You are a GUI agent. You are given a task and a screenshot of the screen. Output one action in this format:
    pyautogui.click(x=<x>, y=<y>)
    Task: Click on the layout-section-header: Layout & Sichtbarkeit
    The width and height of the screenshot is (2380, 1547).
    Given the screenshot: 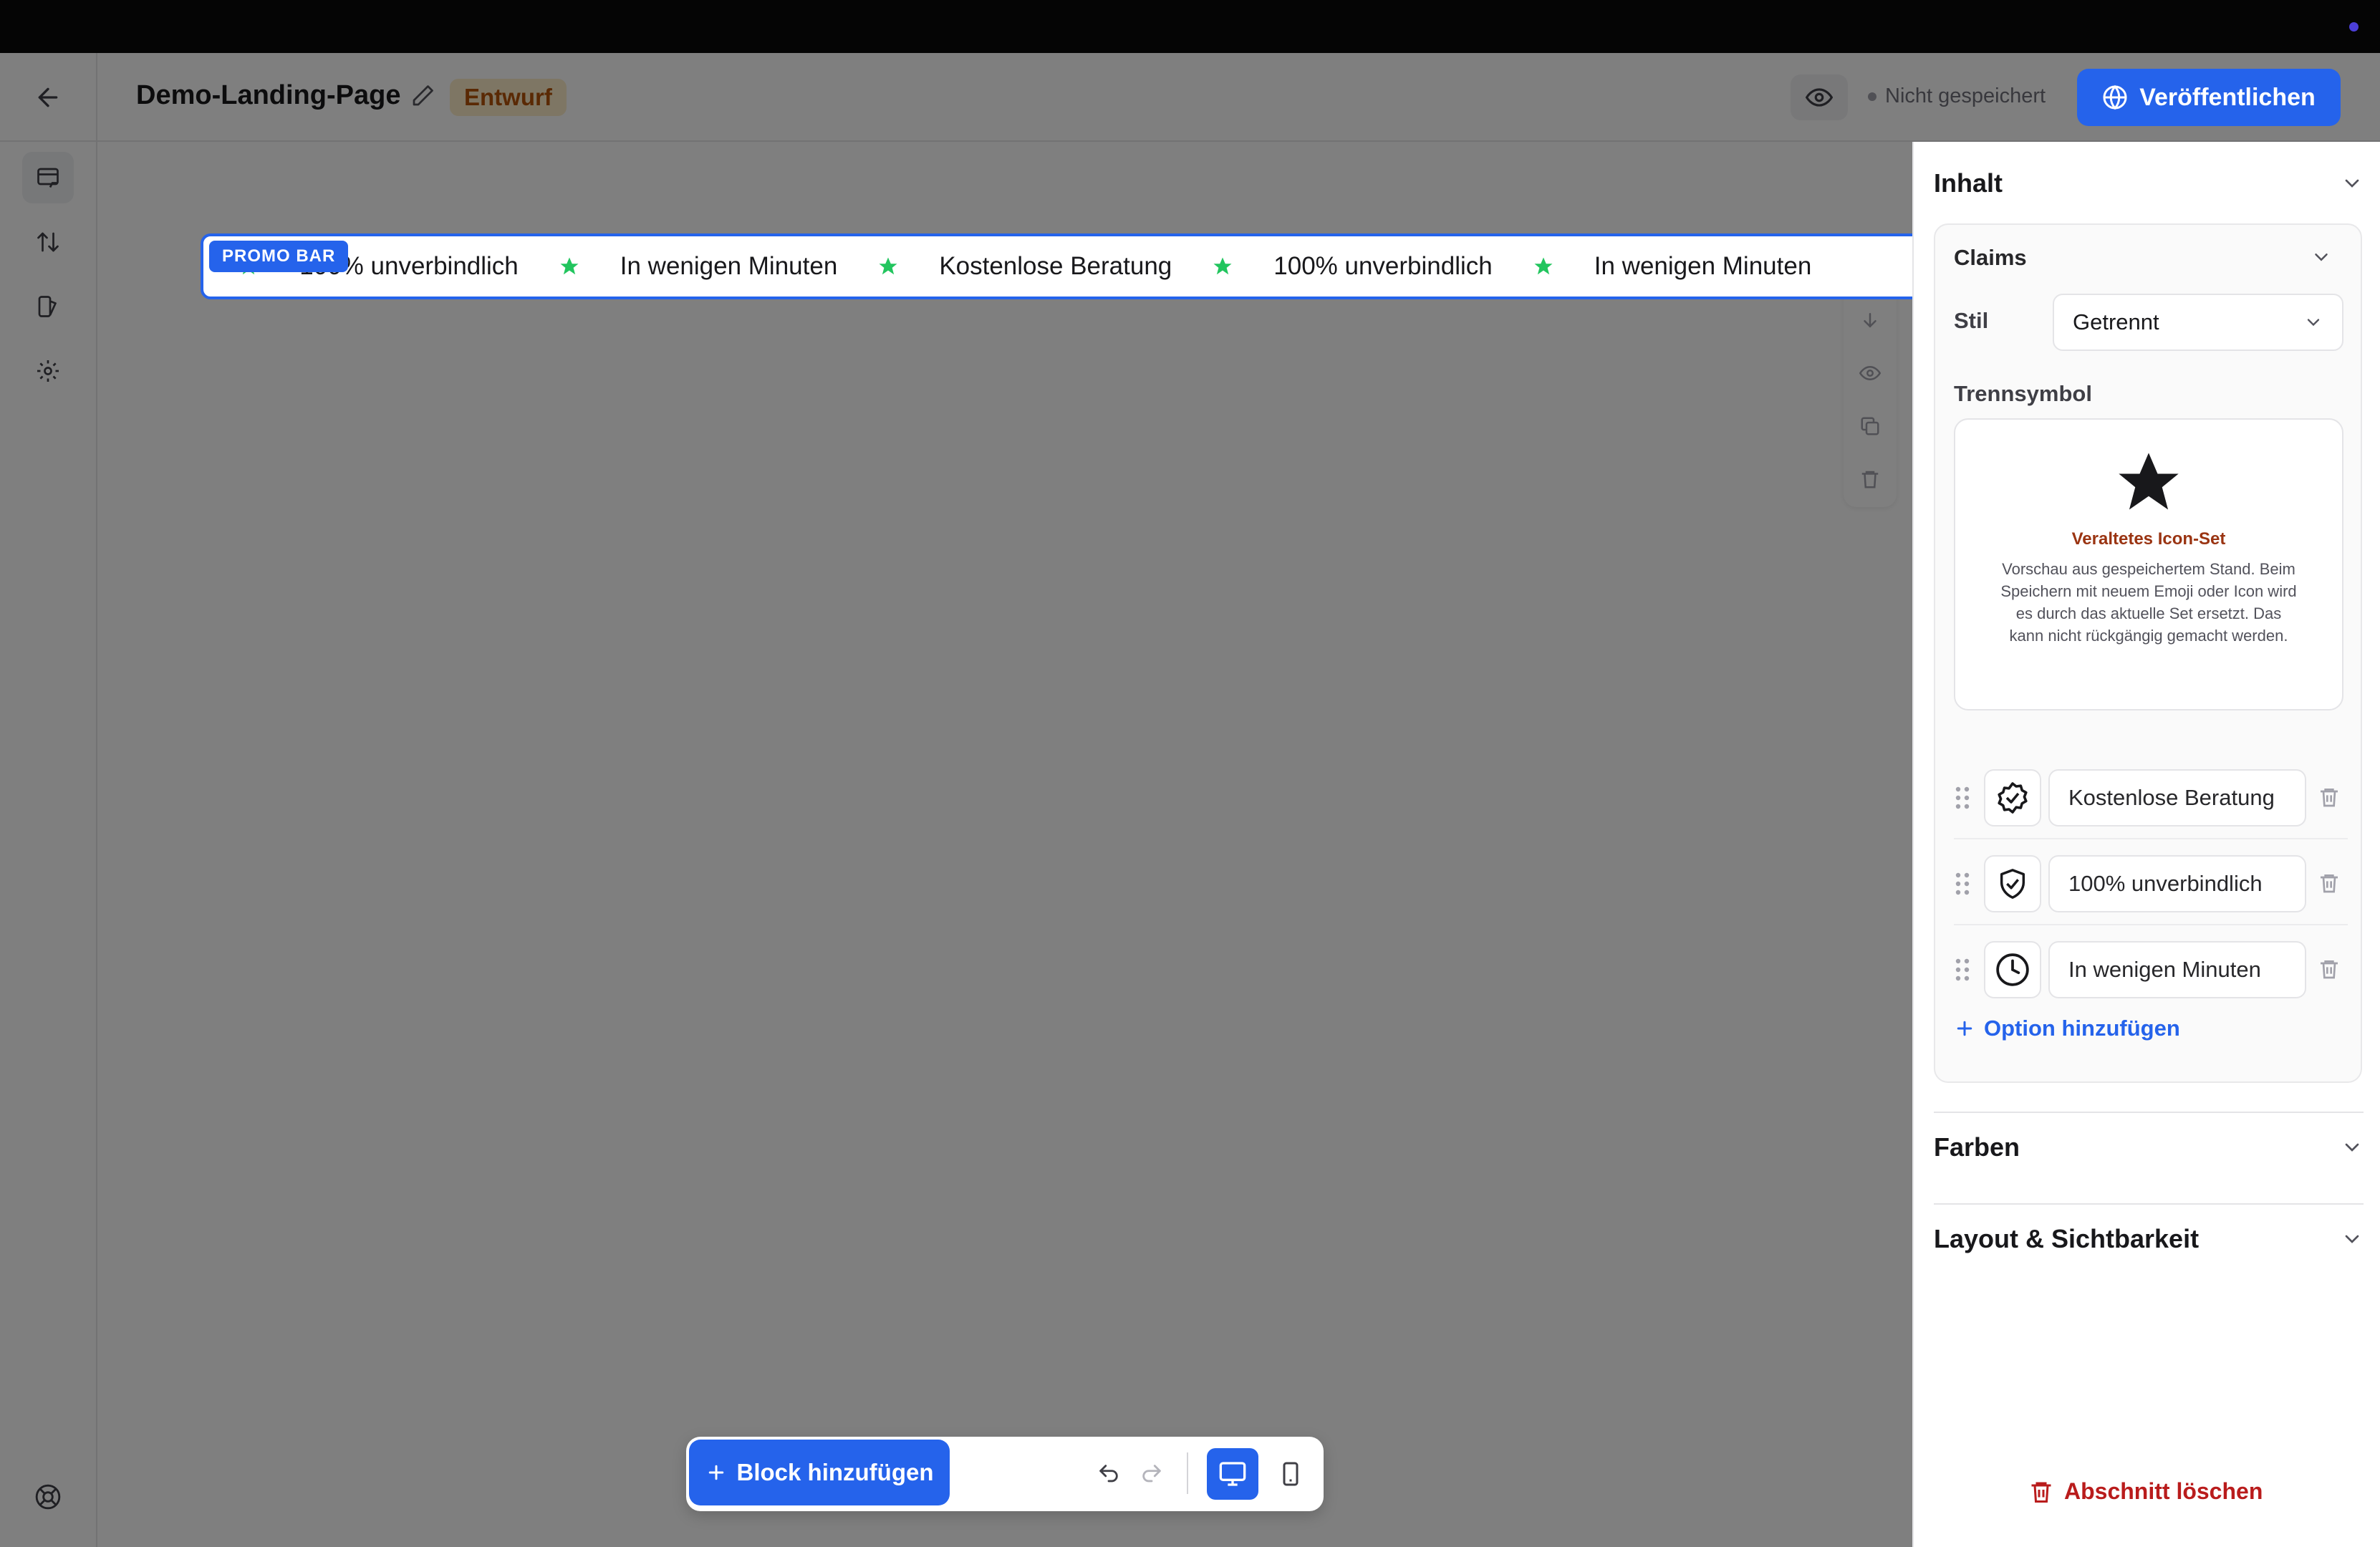 What is the action you would take?
    pyautogui.click(x=2149, y=1239)
    